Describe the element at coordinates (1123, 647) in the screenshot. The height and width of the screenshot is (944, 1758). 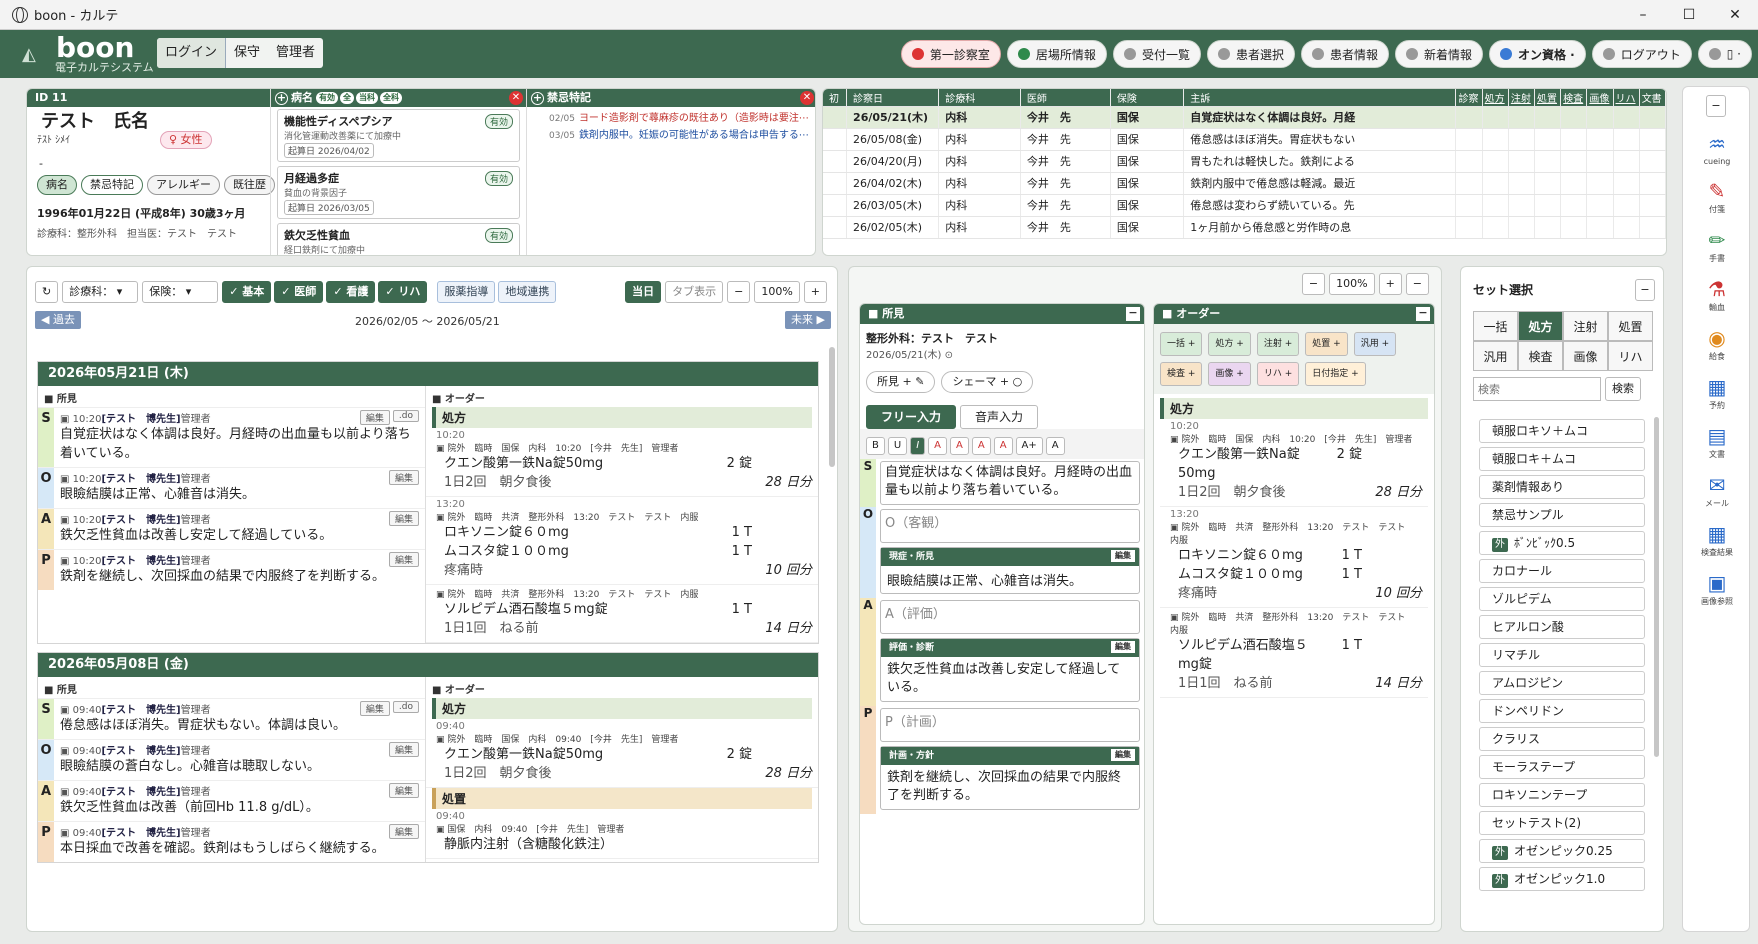
I see `a-sub-edit: 編集` at that location.